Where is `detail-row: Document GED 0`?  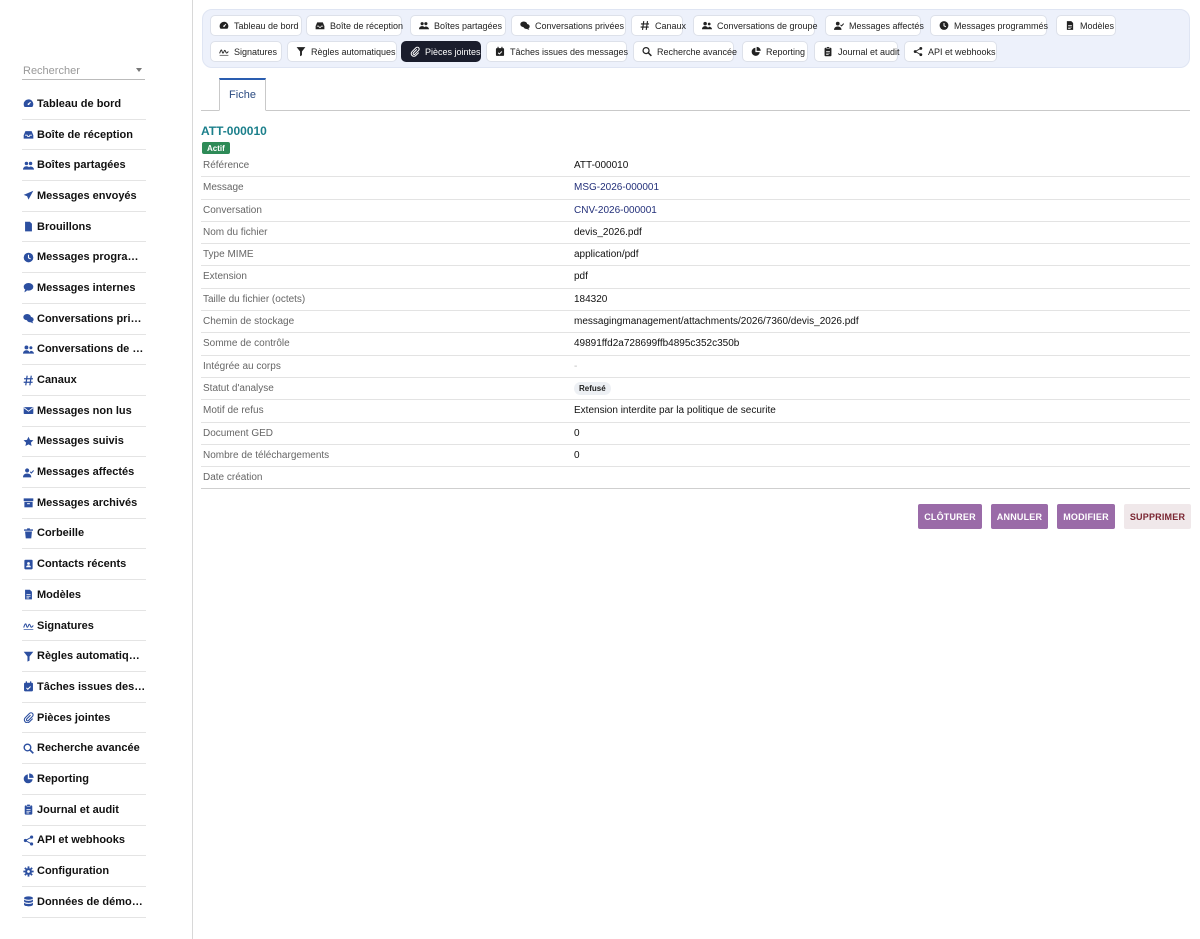
detail-row: Document GED 0 is located at coordinates (695, 434).